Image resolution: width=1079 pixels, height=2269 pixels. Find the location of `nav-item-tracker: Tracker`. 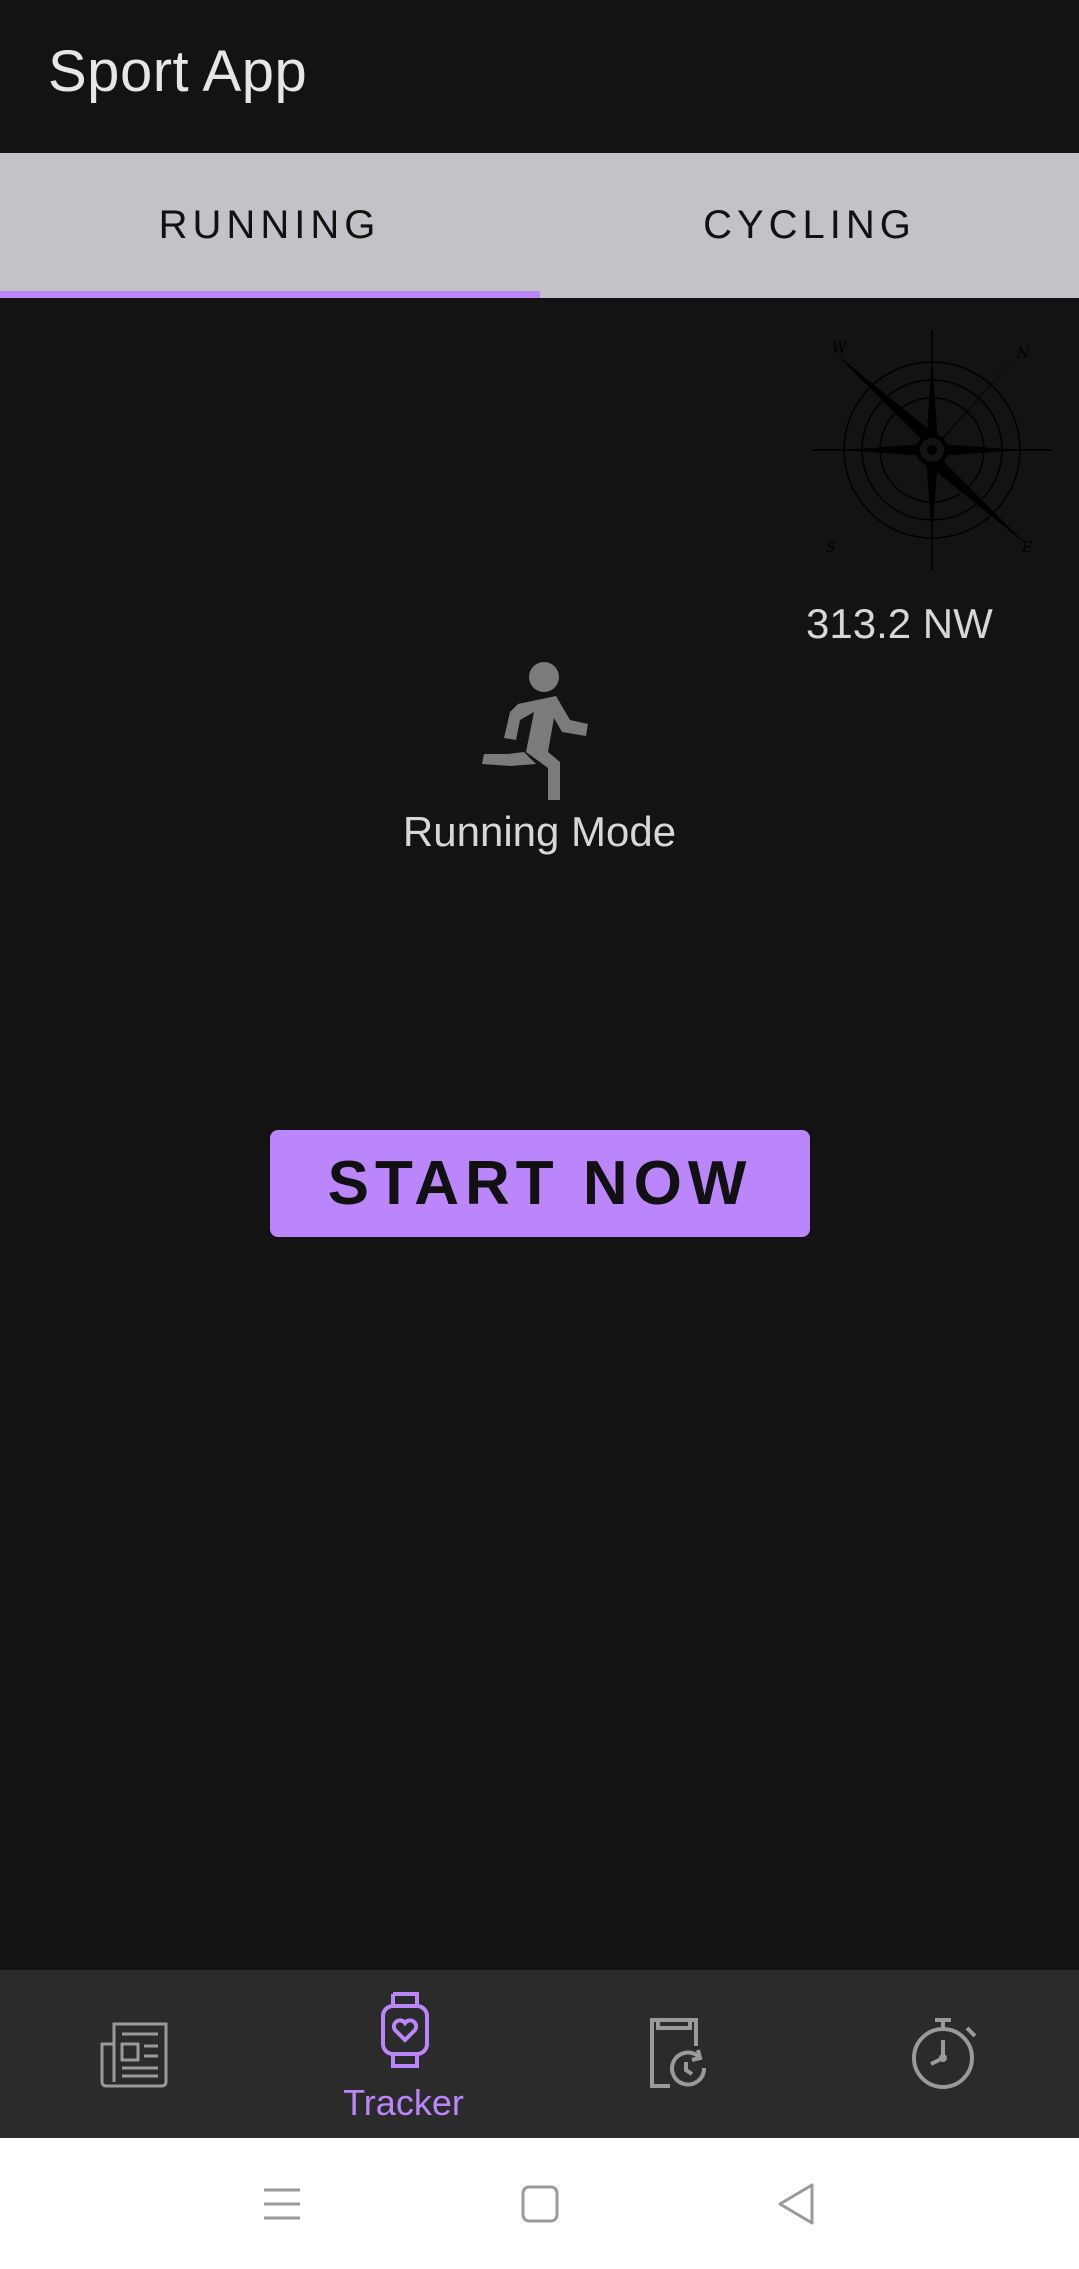

nav-item-tracker: Tracker is located at coordinates (403, 2054).